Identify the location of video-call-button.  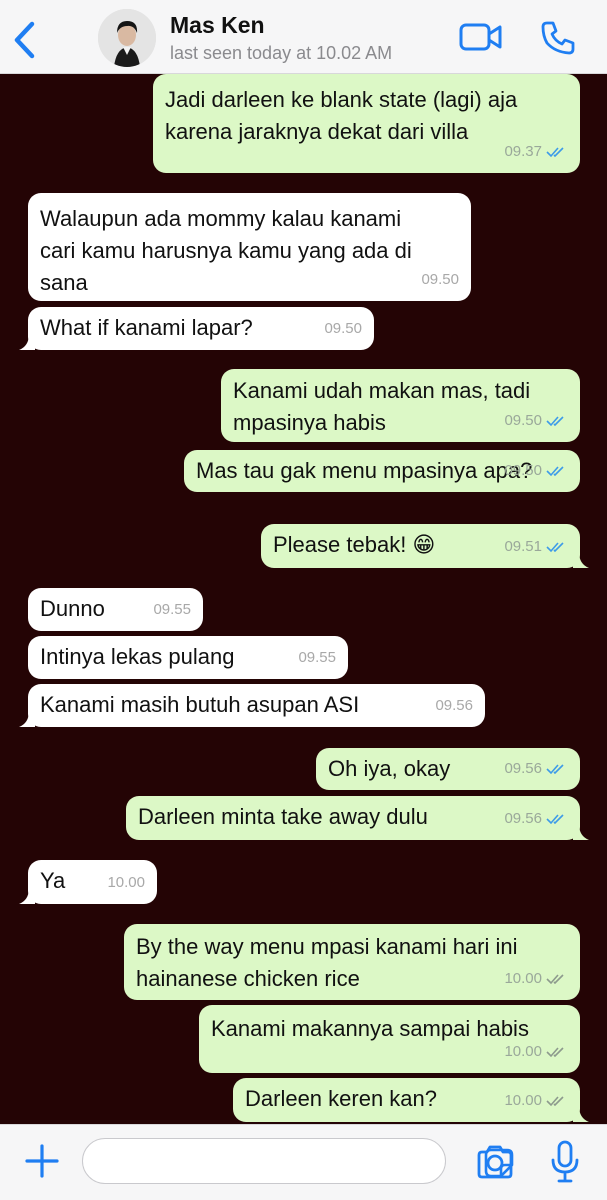
(481, 37).